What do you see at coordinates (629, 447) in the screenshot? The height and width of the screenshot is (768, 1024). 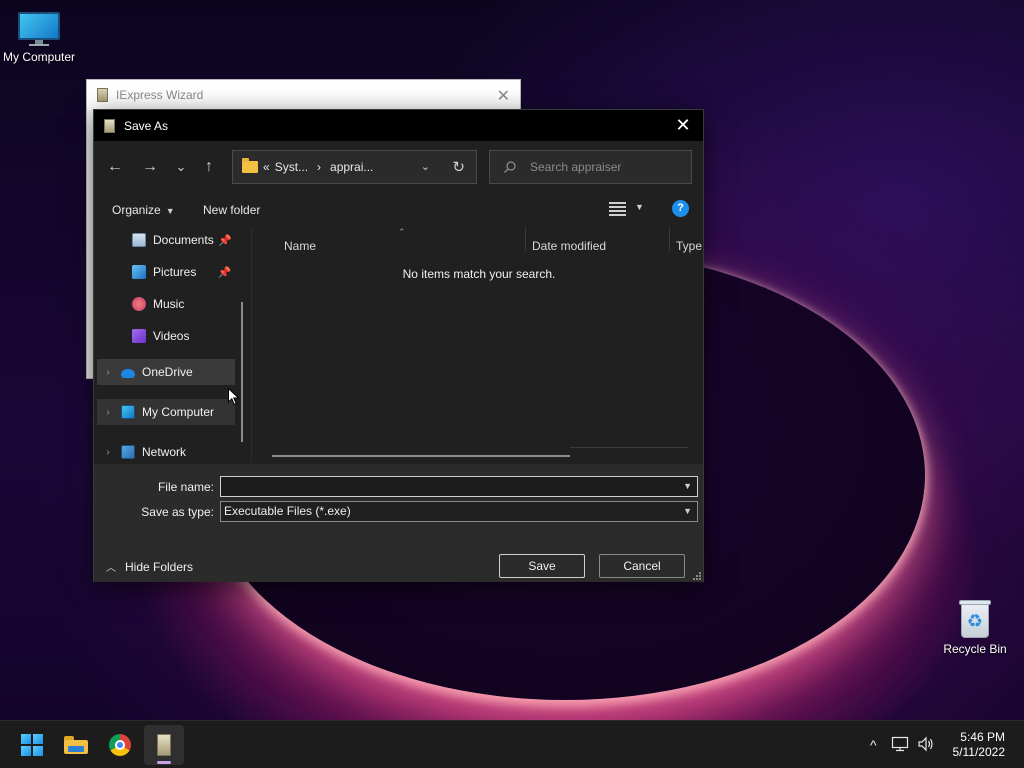 I see `scrollbar-track` at bounding box center [629, 447].